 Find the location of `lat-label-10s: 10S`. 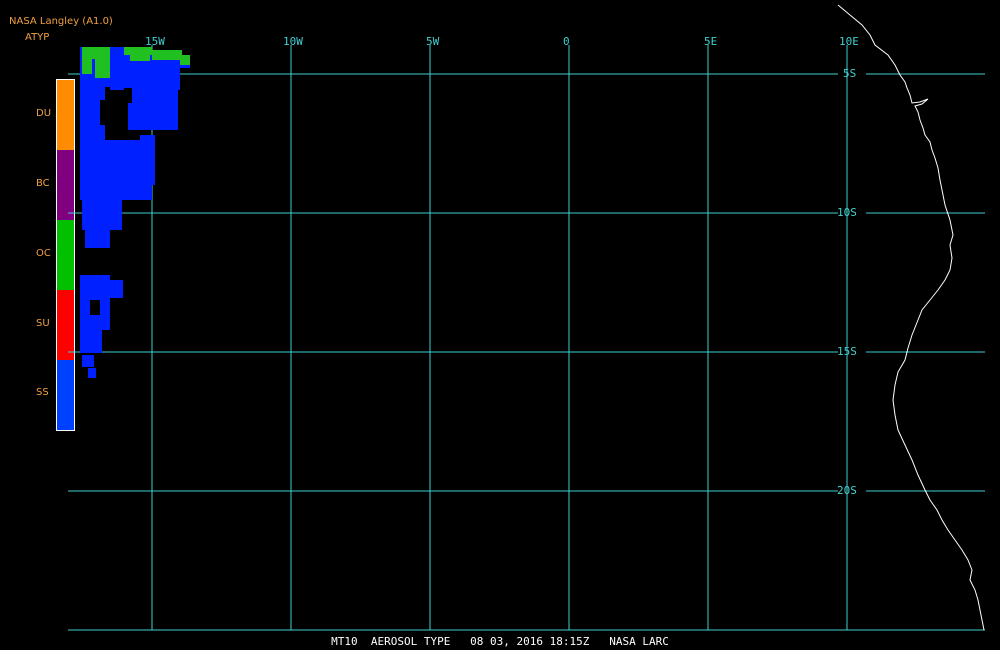

lat-label-10s: 10S is located at coordinates (847, 212).